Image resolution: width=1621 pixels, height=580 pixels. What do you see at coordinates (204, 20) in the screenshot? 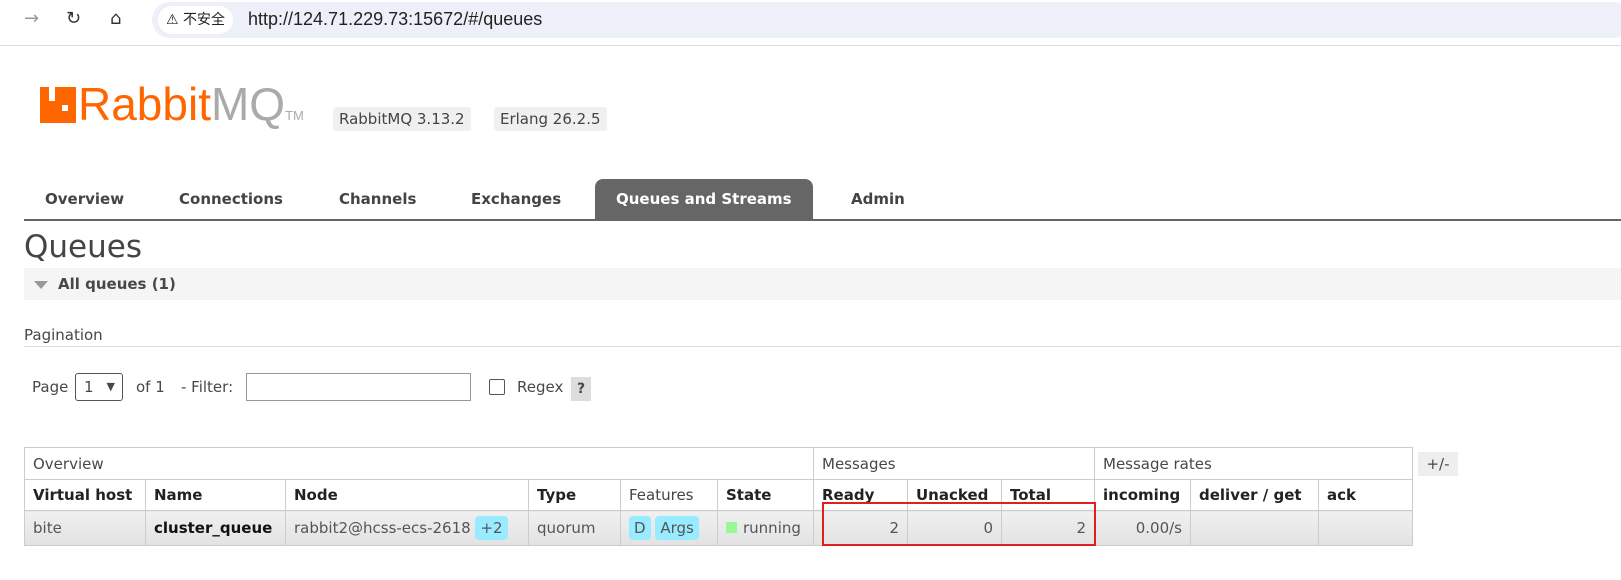
I see `insecure-label: 不安全` at bounding box center [204, 20].